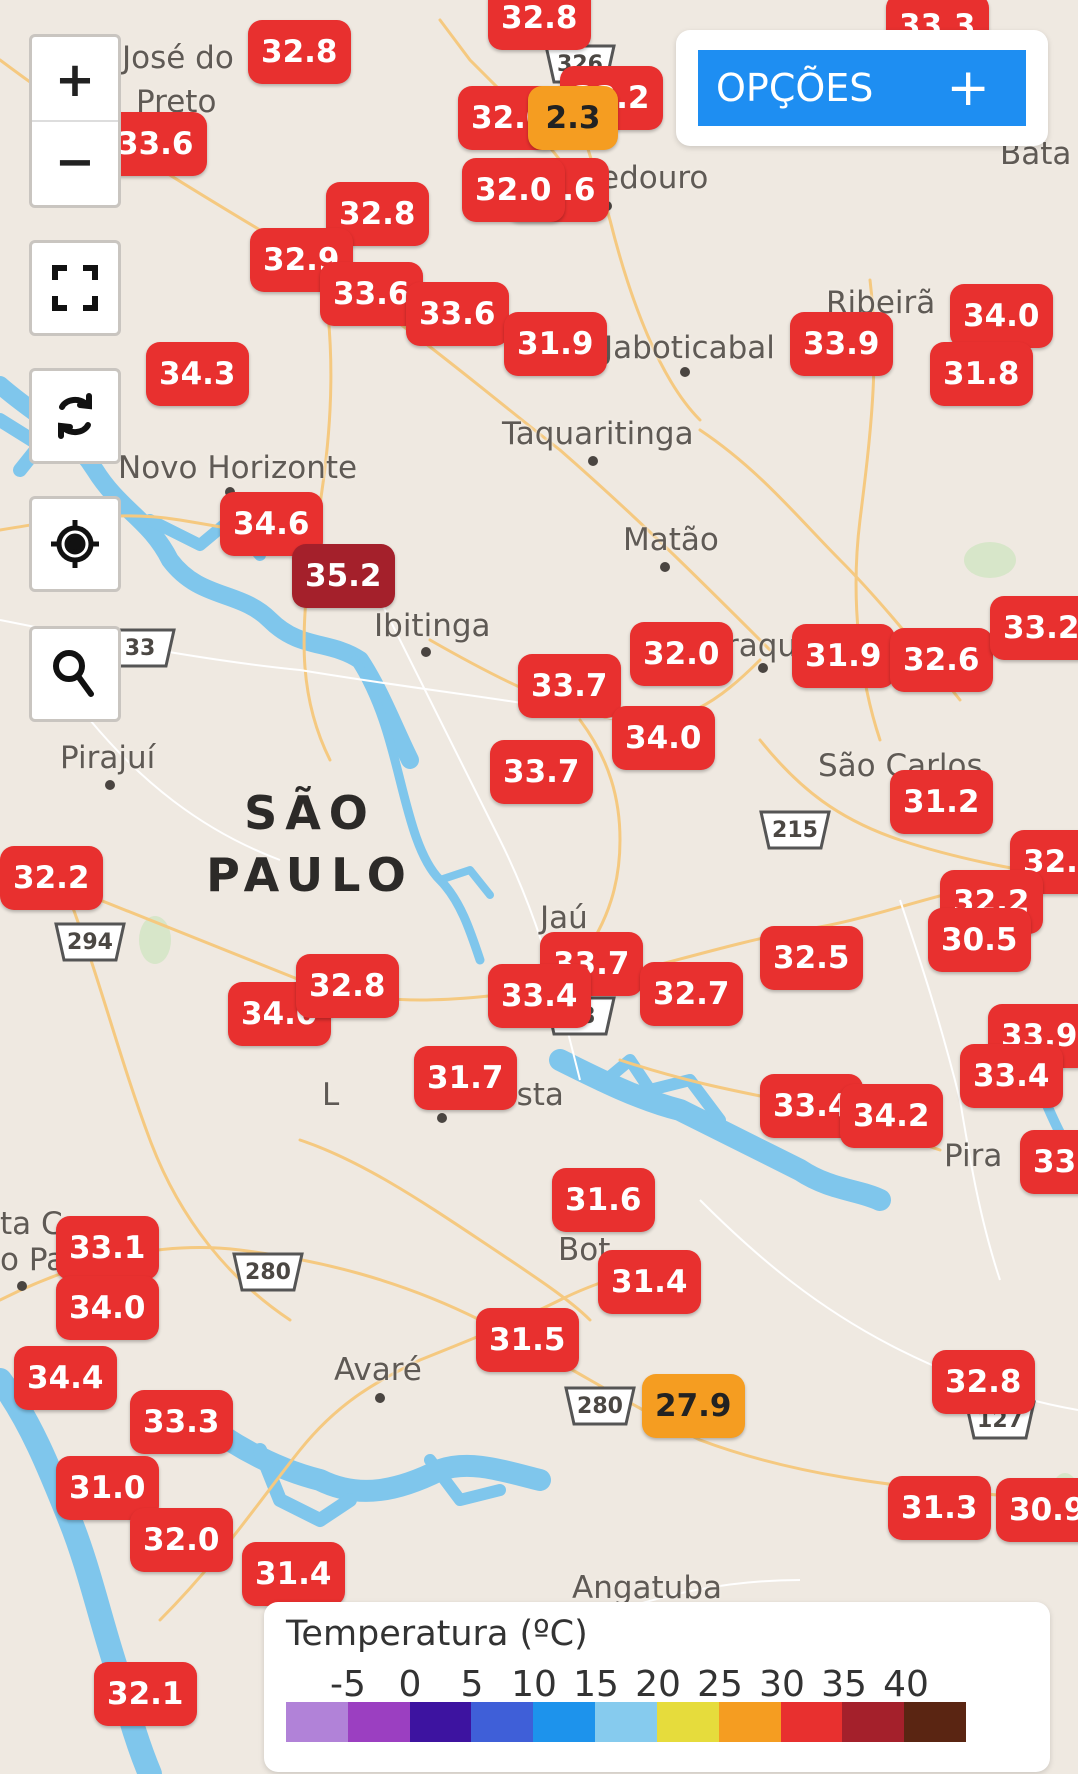 The width and height of the screenshot is (1078, 1774). I want to click on place-label-taquaritinga: Taquaritinga, so click(598, 434).